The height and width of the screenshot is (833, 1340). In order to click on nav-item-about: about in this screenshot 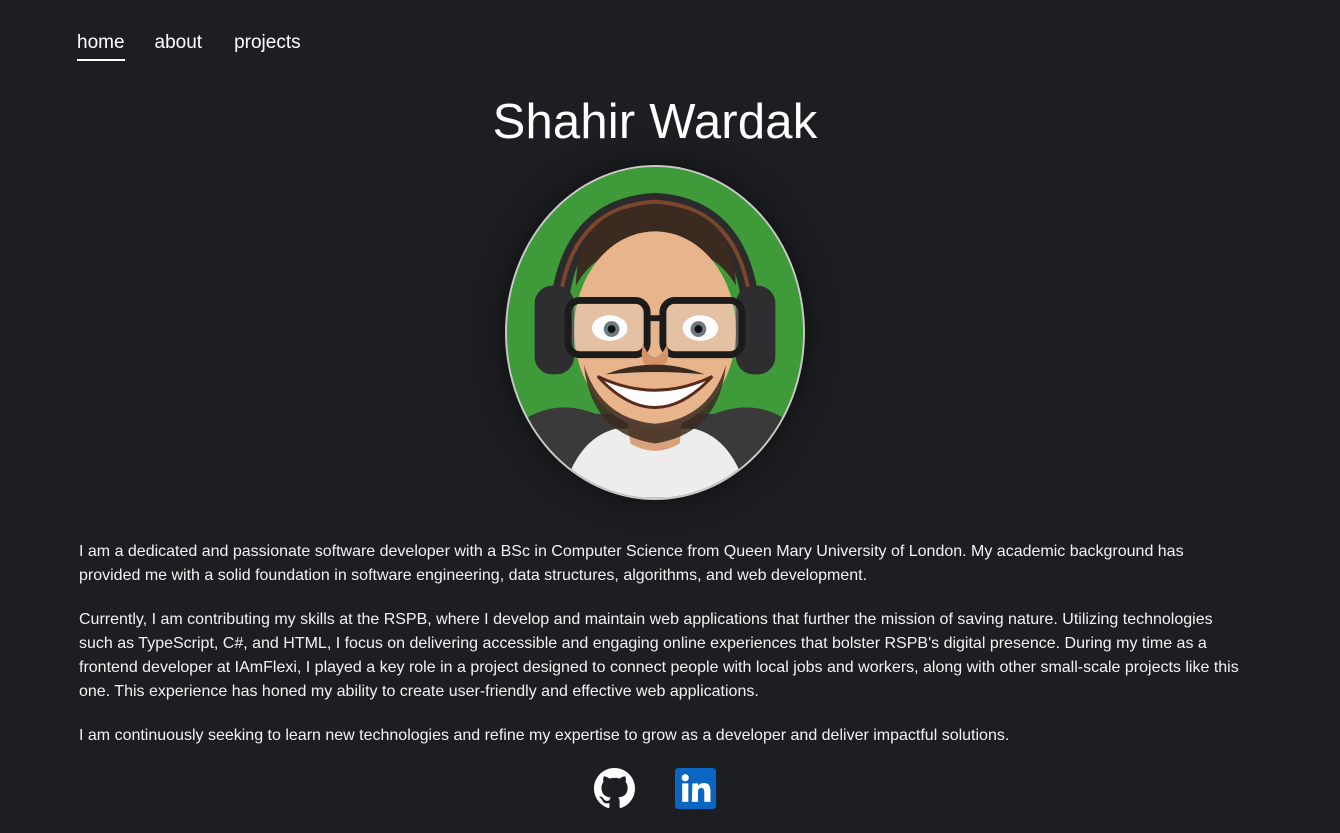, I will do `click(179, 45)`.